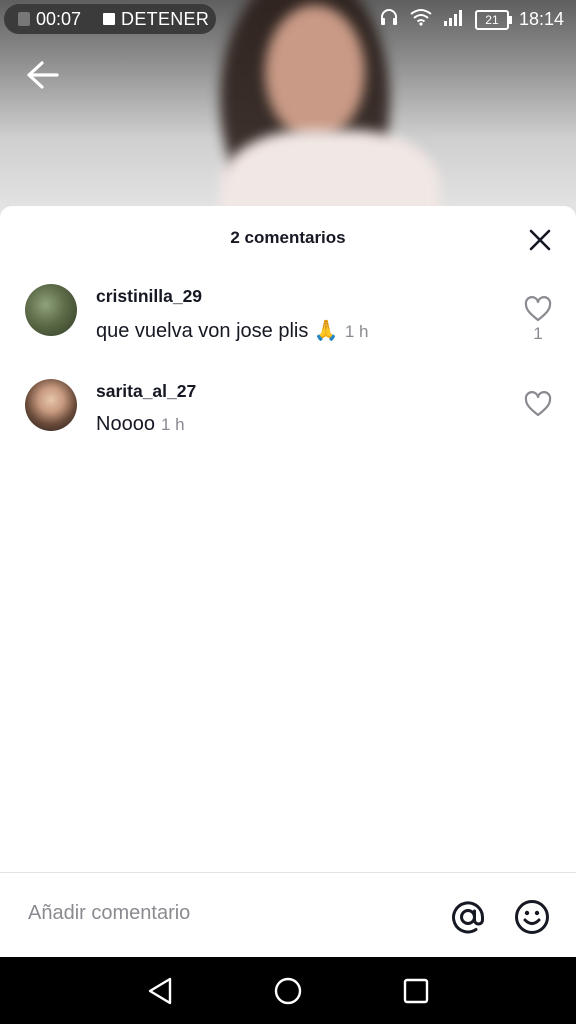 This screenshot has width=576, height=1024. I want to click on wifi-icon, so click(421, 19).